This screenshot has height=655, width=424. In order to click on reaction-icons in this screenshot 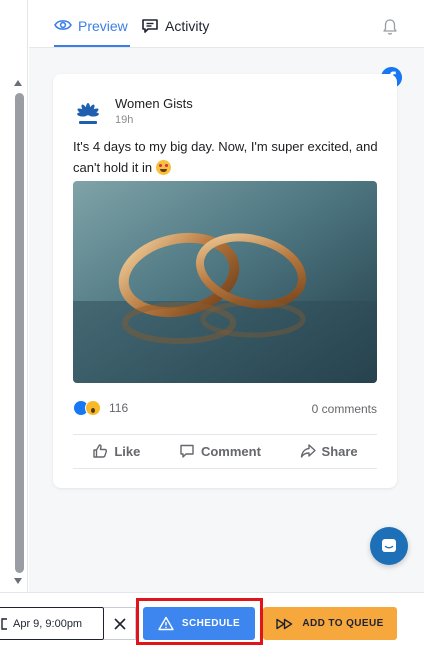, I will do `click(88, 408)`.